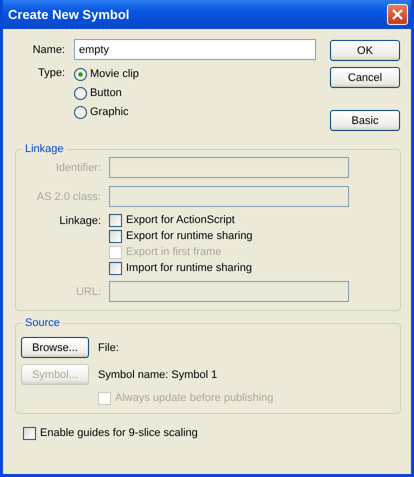 The width and height of the screenshot is (414, 477). Describe the element at coordinates (365, 50) in the screenshot. I see `dialog-button: OK` at that location.